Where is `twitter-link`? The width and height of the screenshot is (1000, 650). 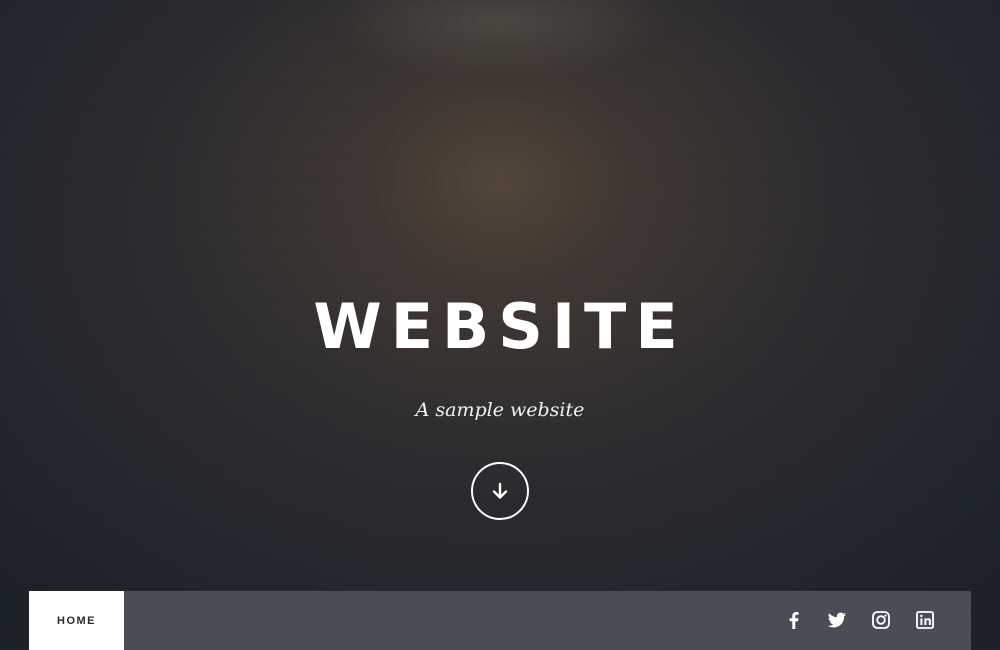 twitter-link is located at coordinates (837, 620).